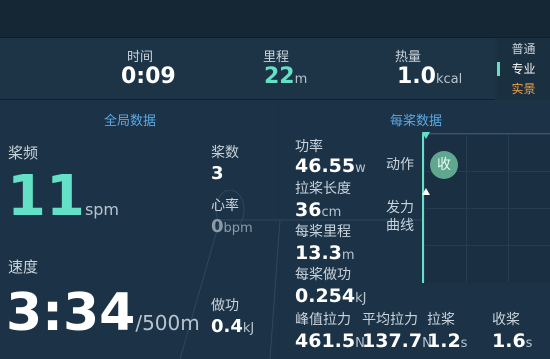 This screenshot has height=359, width=550. Describe the element at coordinates (400, 165) in the screenshot. I see `action-label: 动作` at that location.